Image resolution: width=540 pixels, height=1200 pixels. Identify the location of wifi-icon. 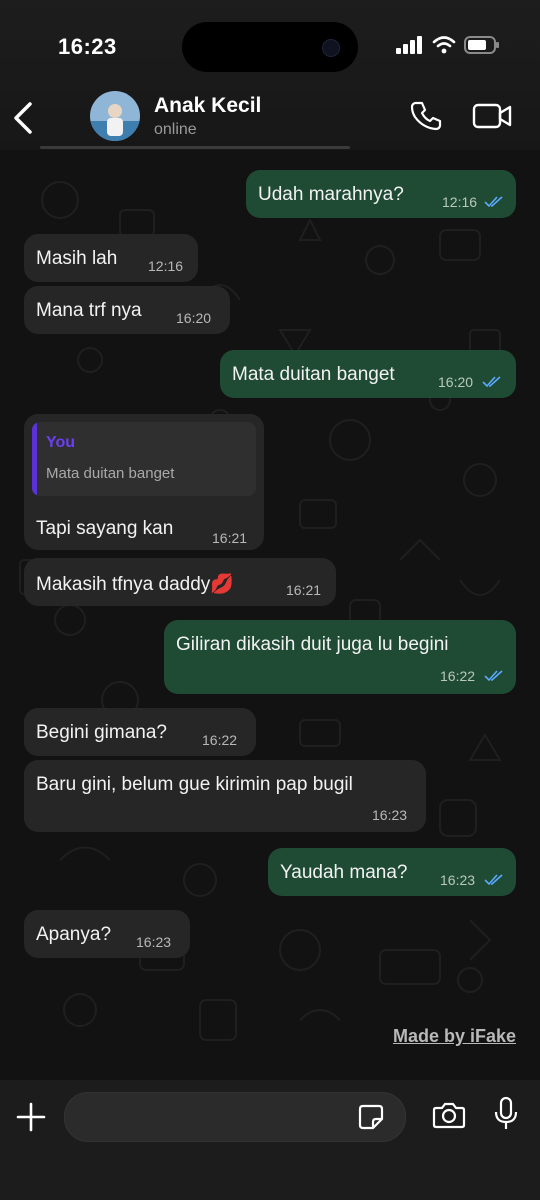
(444, 45).